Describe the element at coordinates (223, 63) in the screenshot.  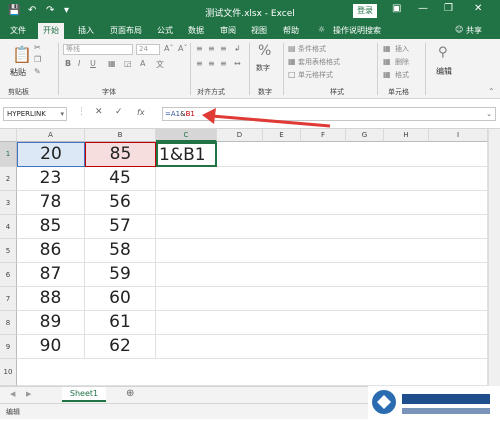
I see `align-right-icon: ≡` at that location.